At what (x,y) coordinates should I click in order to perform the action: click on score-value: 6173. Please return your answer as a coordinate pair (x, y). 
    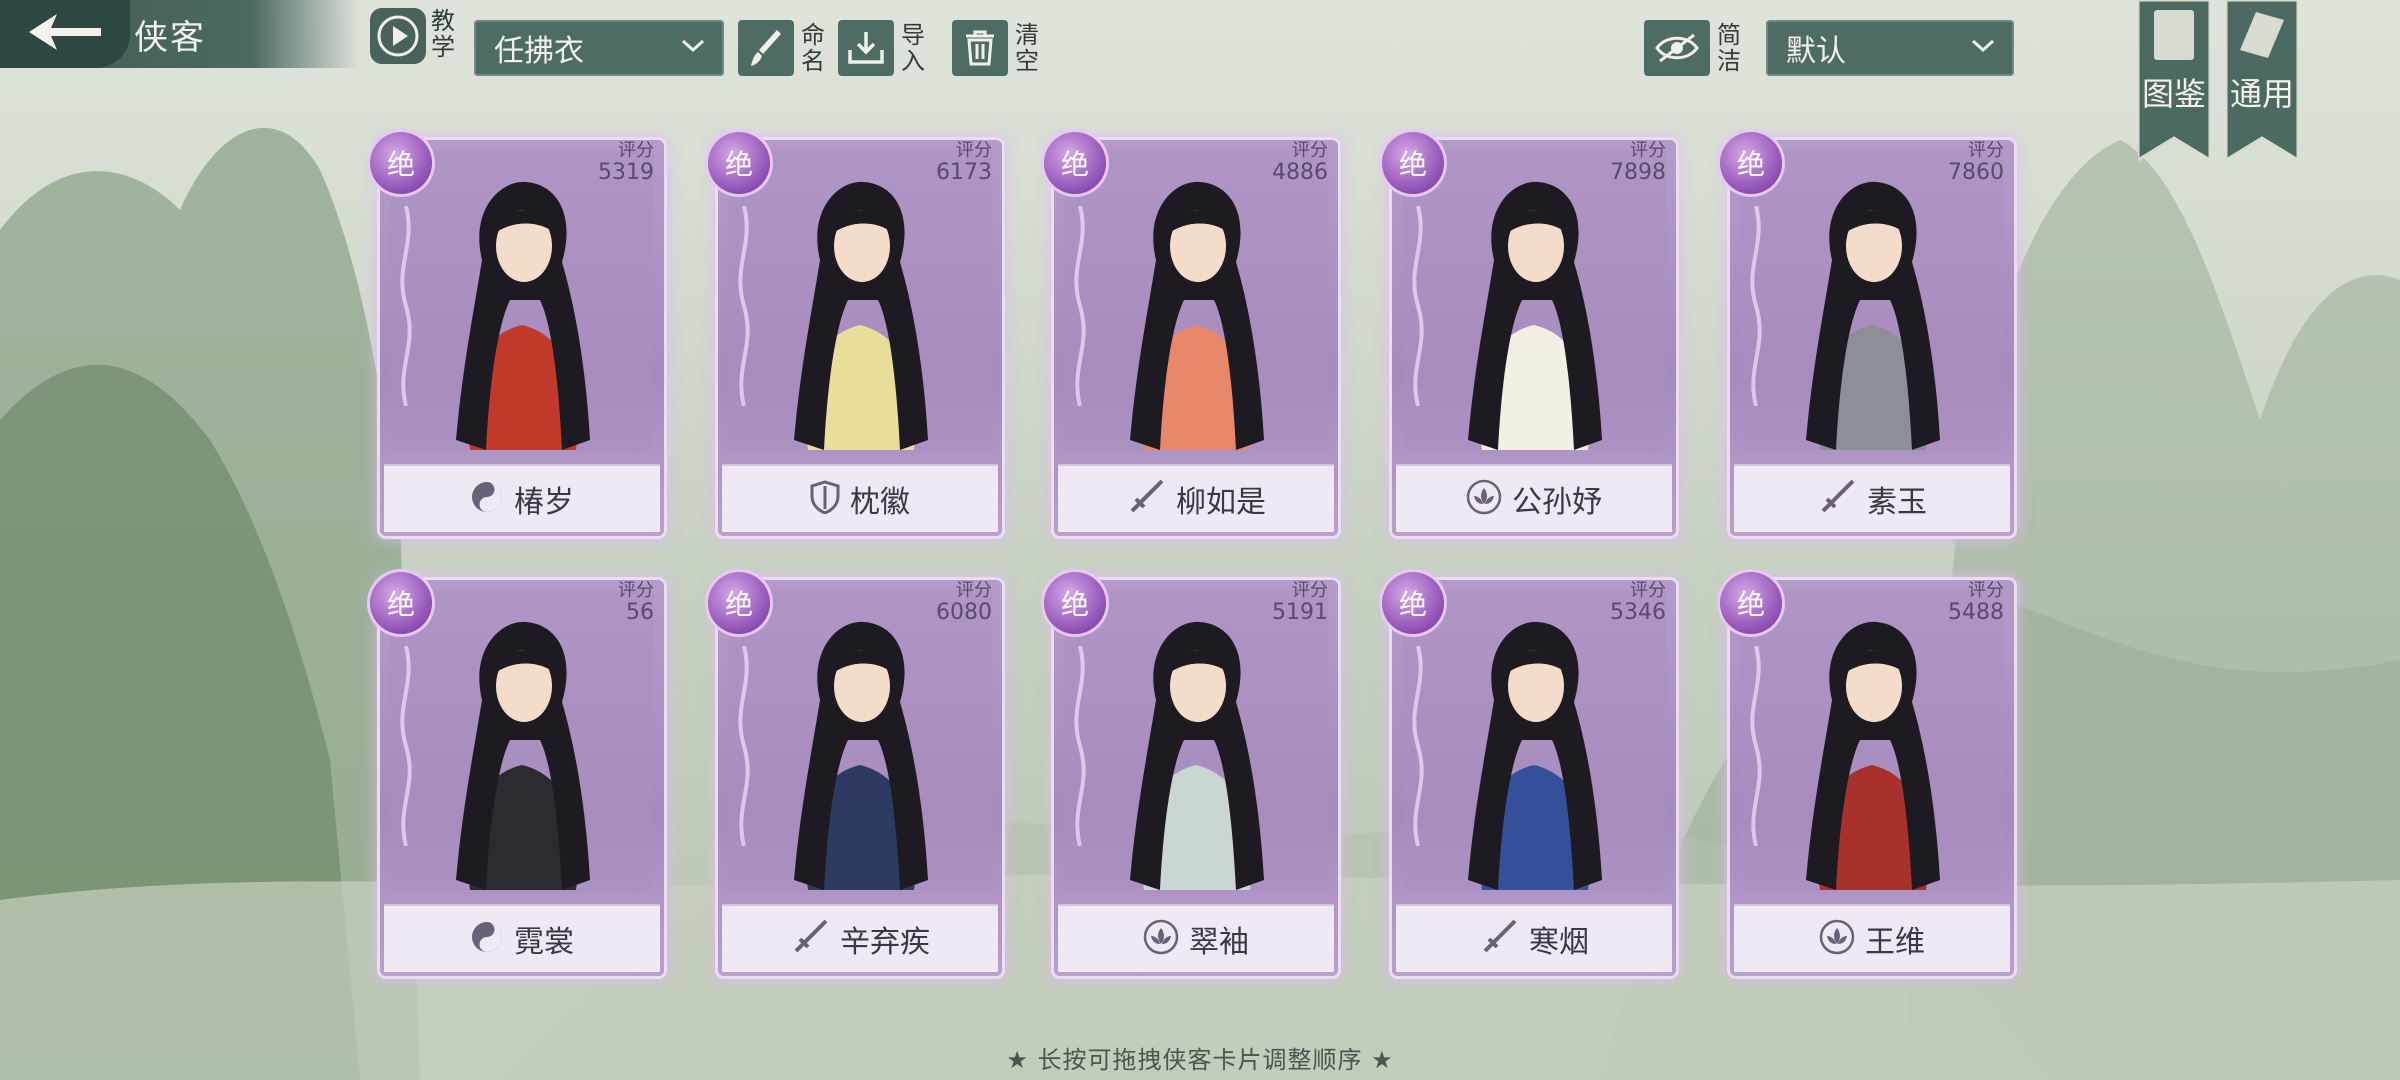
    Looking at the image, I should click on (964, 172).